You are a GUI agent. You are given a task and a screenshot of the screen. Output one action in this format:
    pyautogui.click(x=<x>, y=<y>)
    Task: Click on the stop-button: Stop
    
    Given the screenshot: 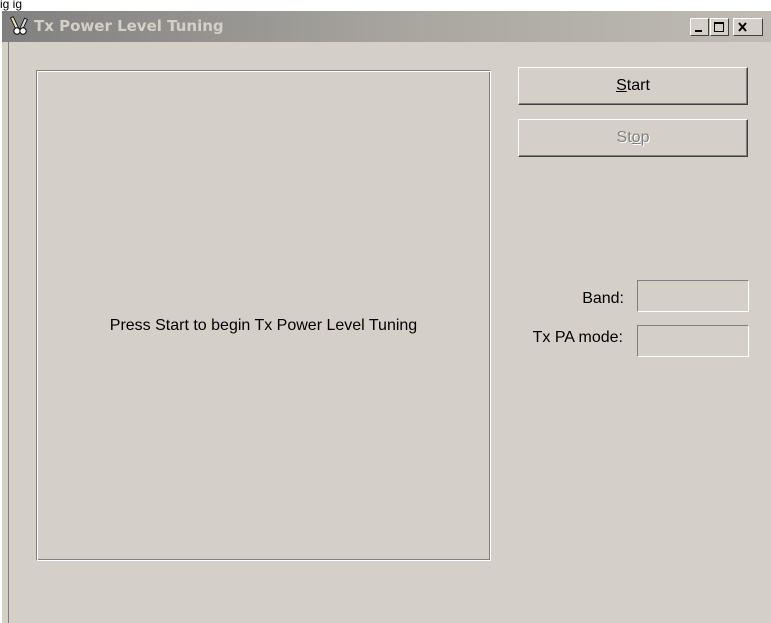 What is the action you would take?
    pyautogui.click(x=633, y=138)
    